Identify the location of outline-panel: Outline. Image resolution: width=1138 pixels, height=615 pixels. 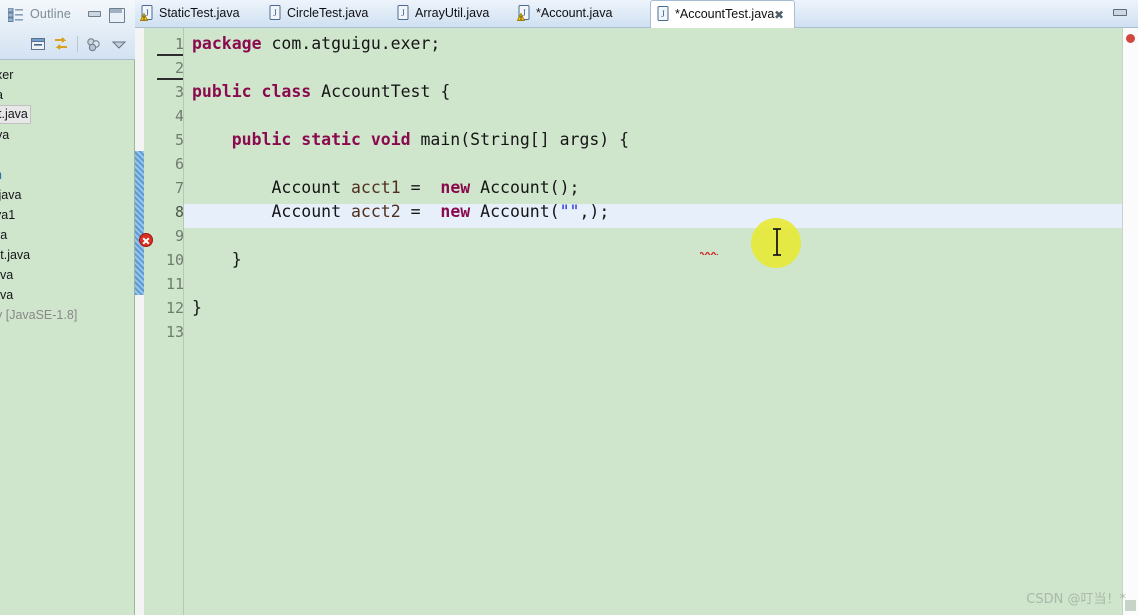
(67, 30).